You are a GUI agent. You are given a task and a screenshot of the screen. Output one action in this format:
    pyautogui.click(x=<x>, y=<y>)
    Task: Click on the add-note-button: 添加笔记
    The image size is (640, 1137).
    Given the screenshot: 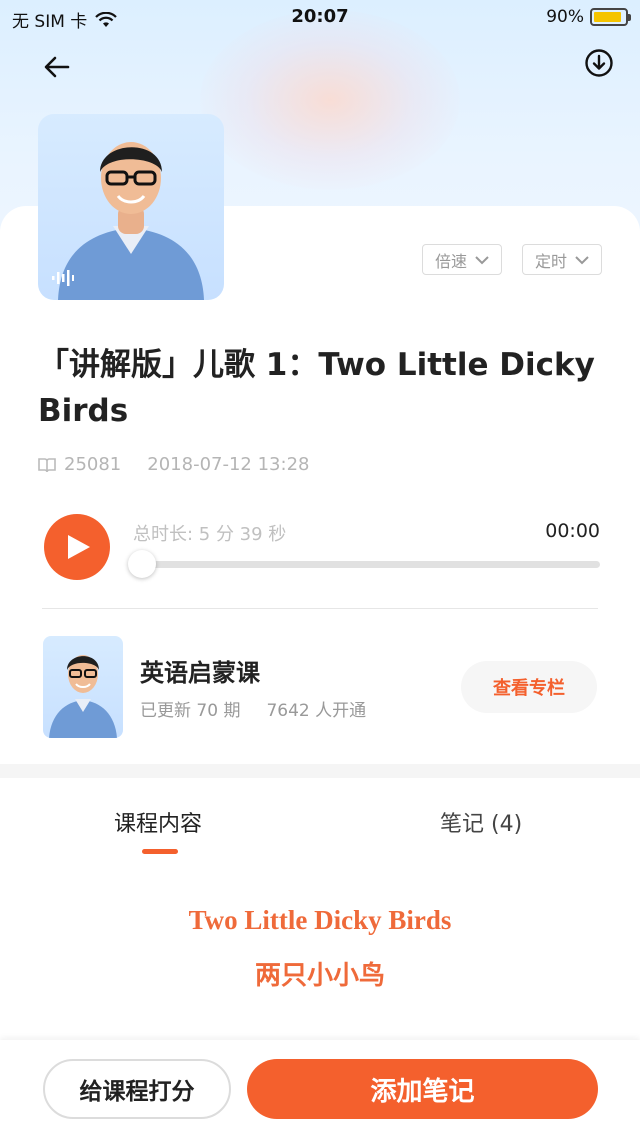 What is the action you would take?
    pyautogui.click(x=422, y=1089)
    